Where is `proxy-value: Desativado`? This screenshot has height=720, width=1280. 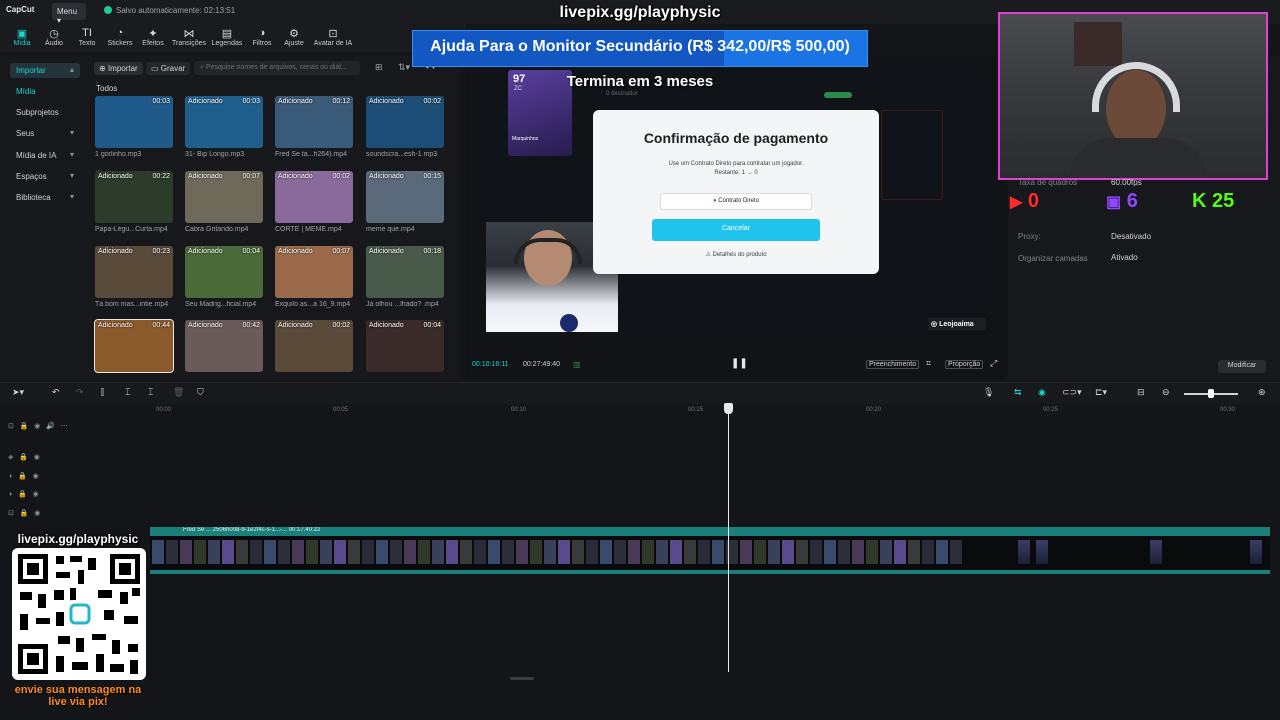
proxy-value: Desativado is located at coordinates (1131, 236).